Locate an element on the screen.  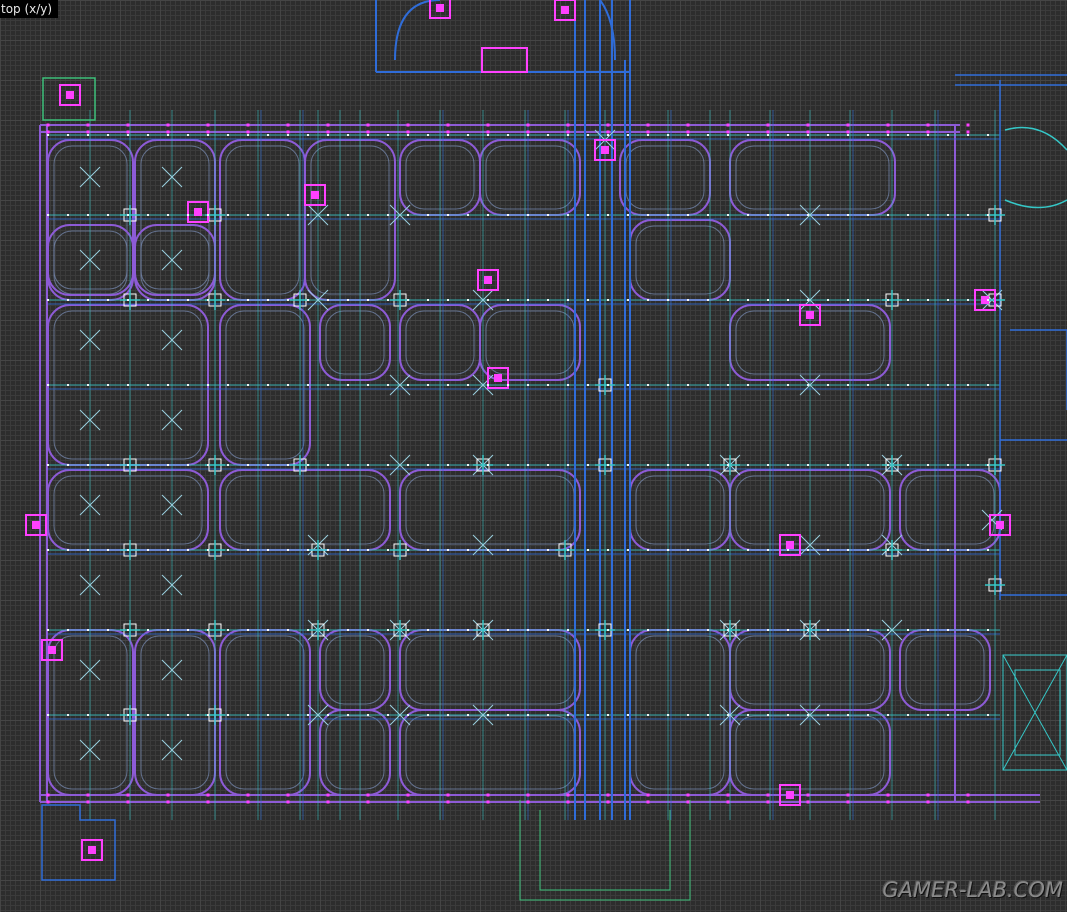
bottom-left-room is located at coordinates (78, 842).